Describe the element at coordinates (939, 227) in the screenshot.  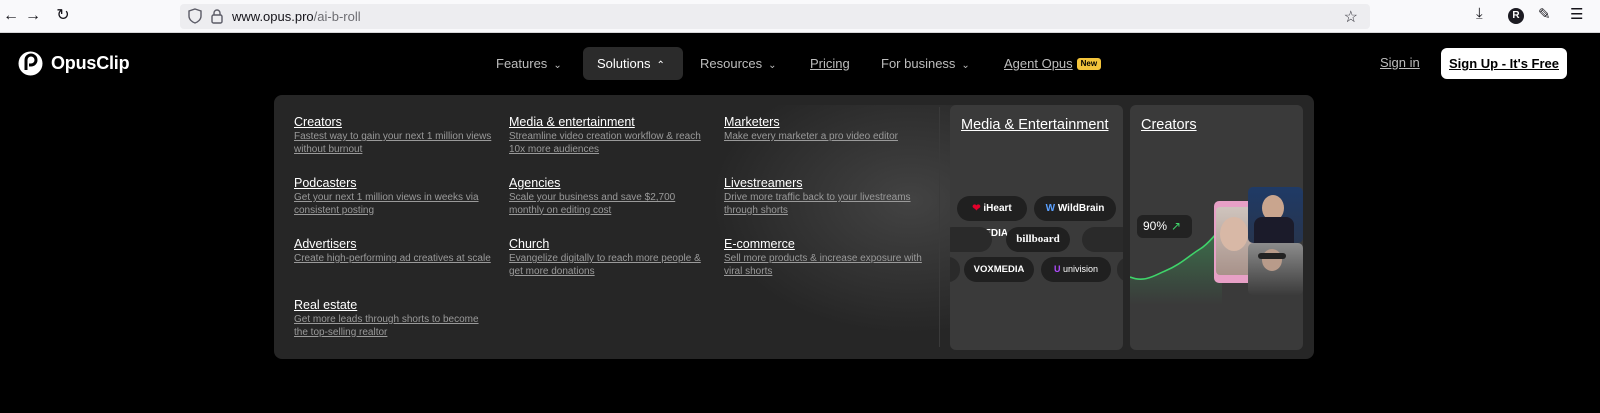
I see `panel-divider` at that location.